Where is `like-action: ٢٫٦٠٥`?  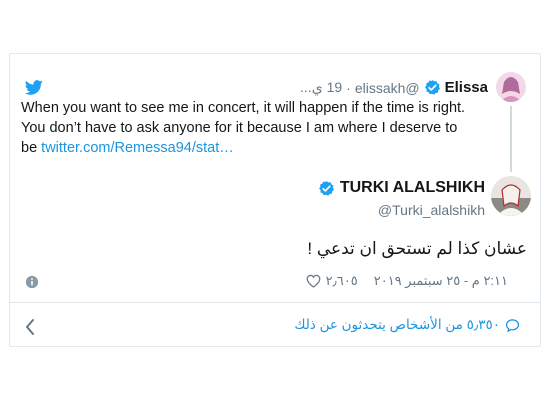 like-action: ٢٫٦٠٥ is located at coordinates (332, 281).